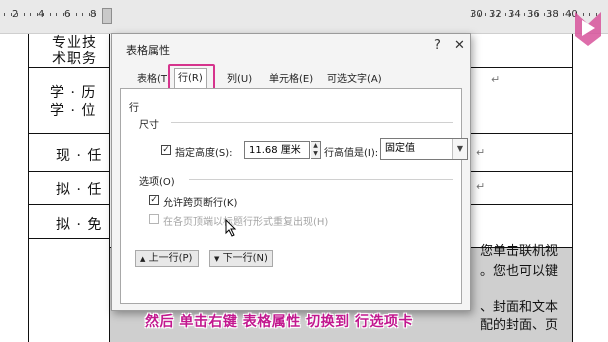 This screenshot has width=608, height=342. Describe the element at coordinates (134, 108) in the screenshot. I see `section-title-row: 行` at that location.